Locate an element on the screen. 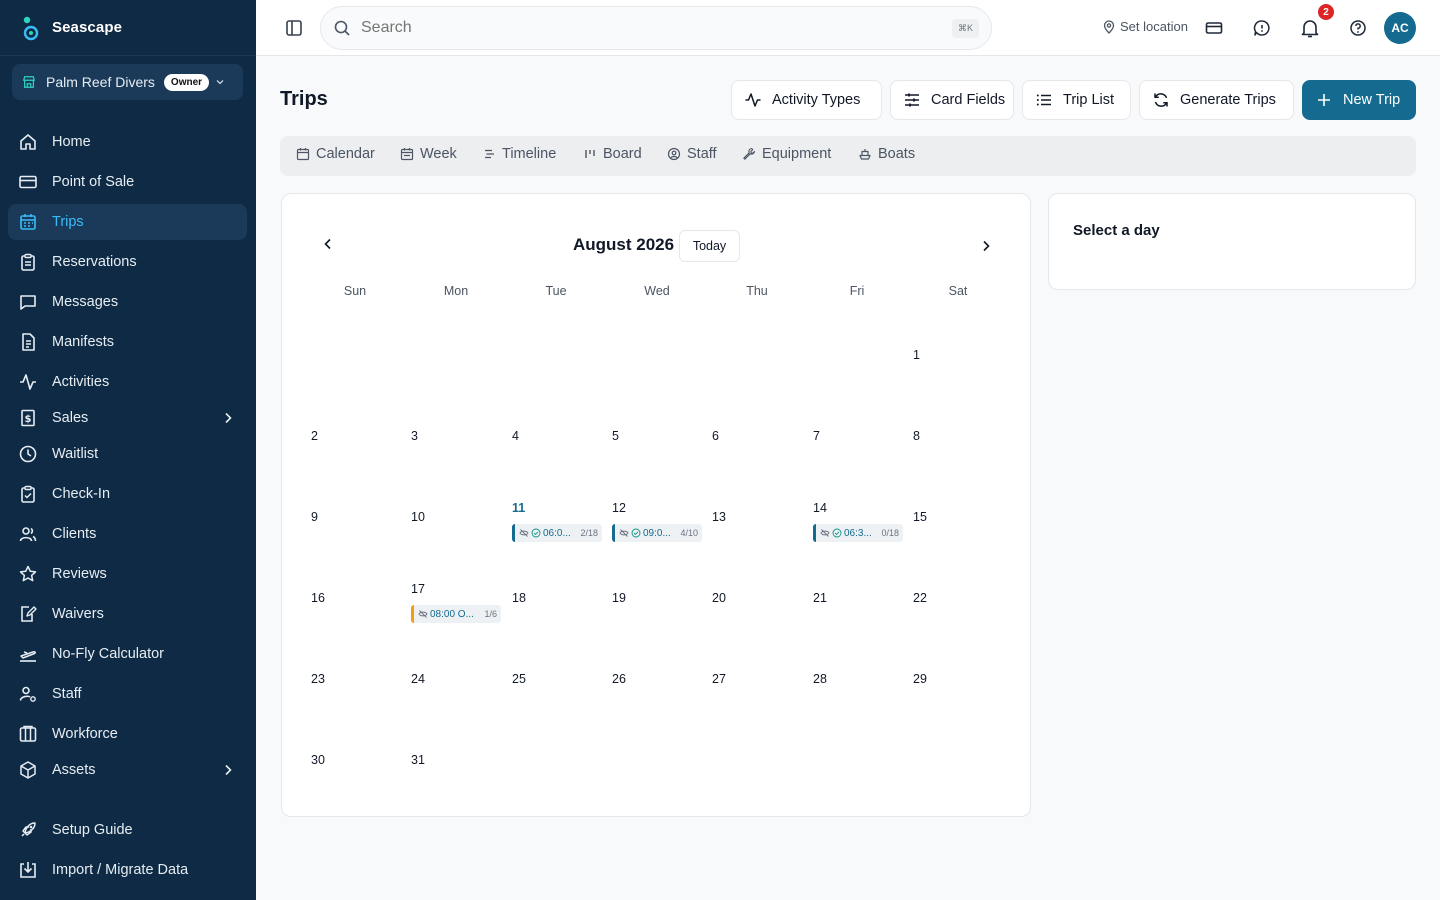 The width and height of the screenshot is (1440, 900). calendar-day: 11 is located at coordinates (518, 508).